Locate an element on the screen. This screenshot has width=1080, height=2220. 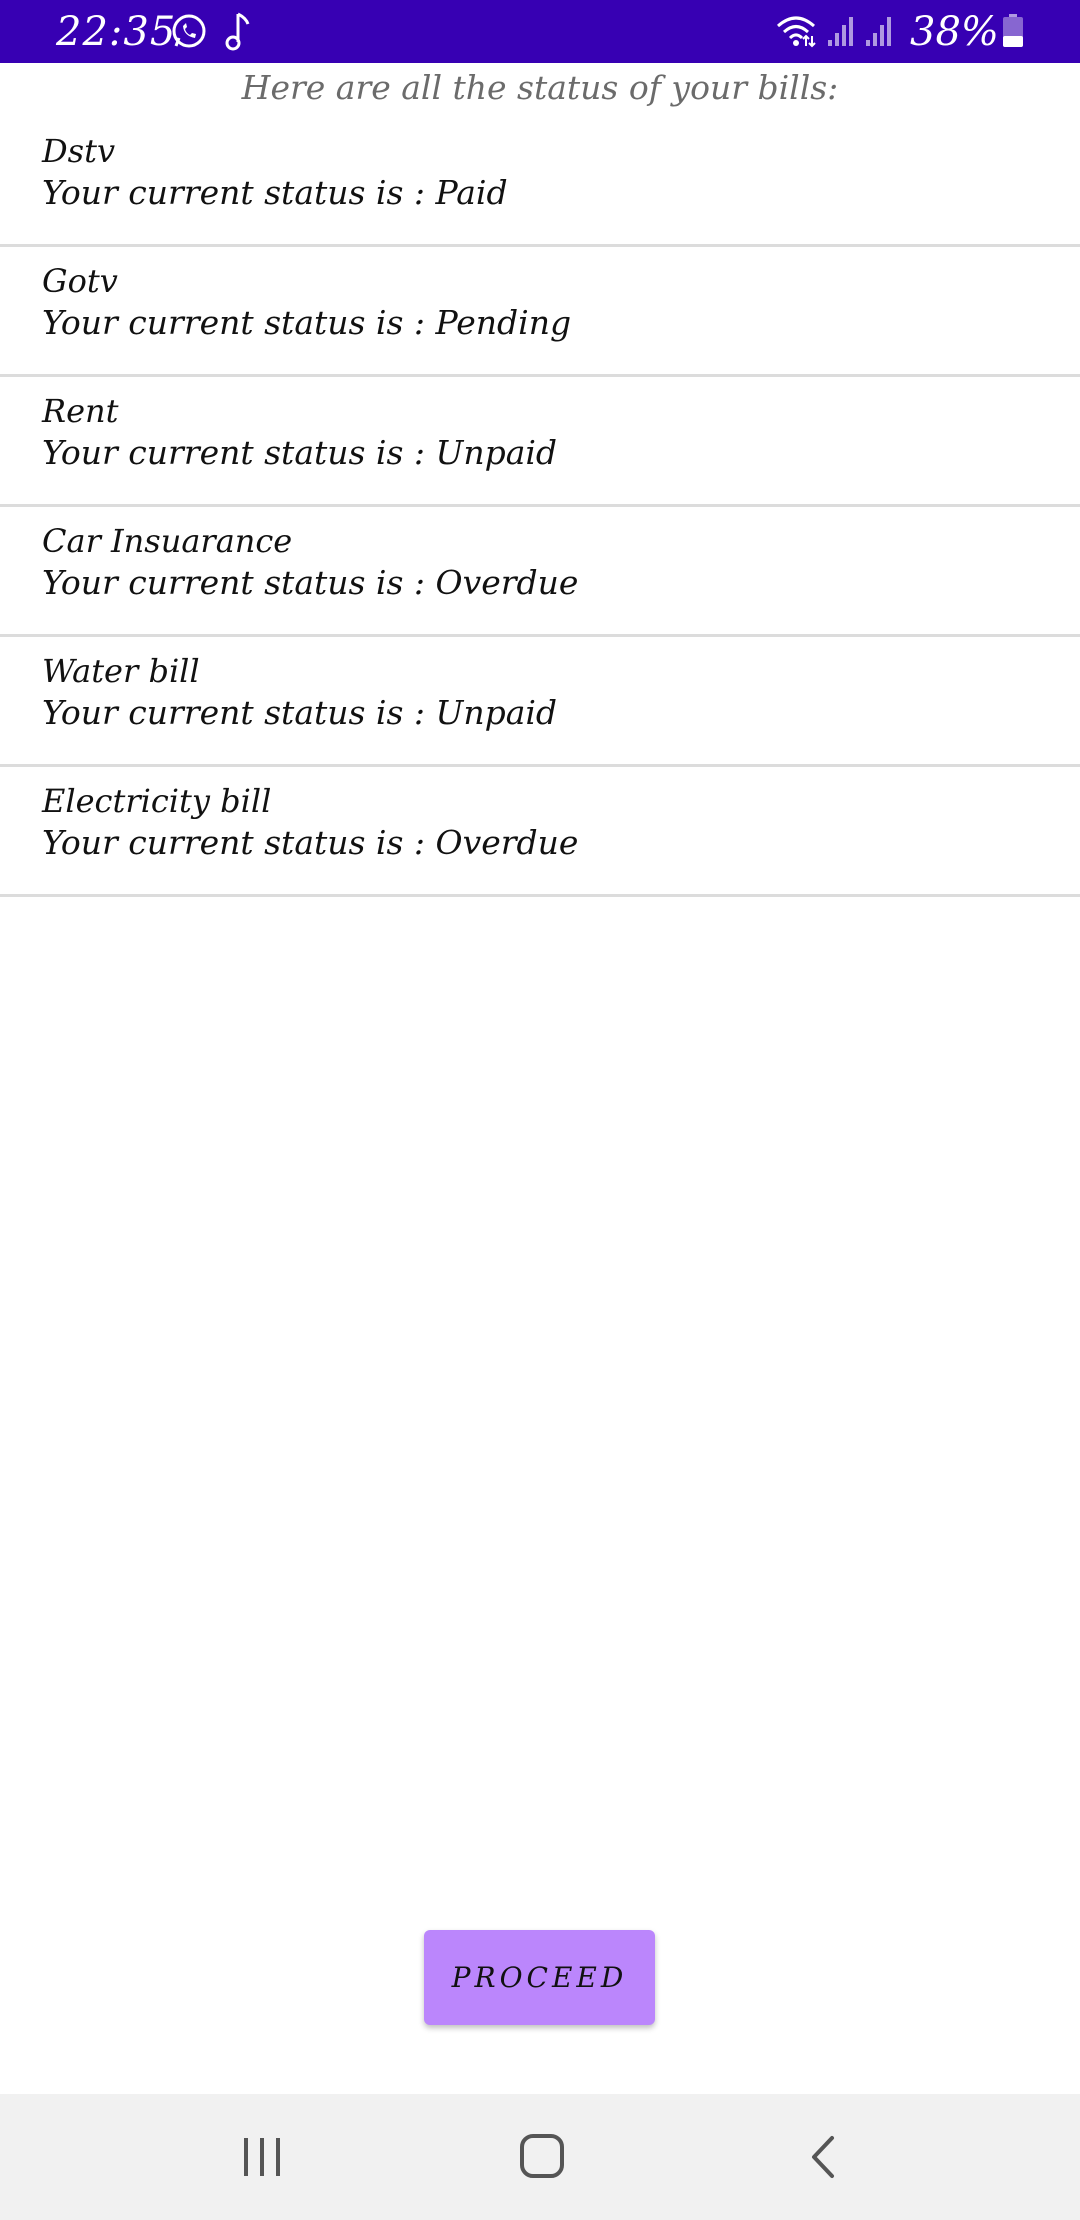
wifi-icon is located at coordinates (796, 32).